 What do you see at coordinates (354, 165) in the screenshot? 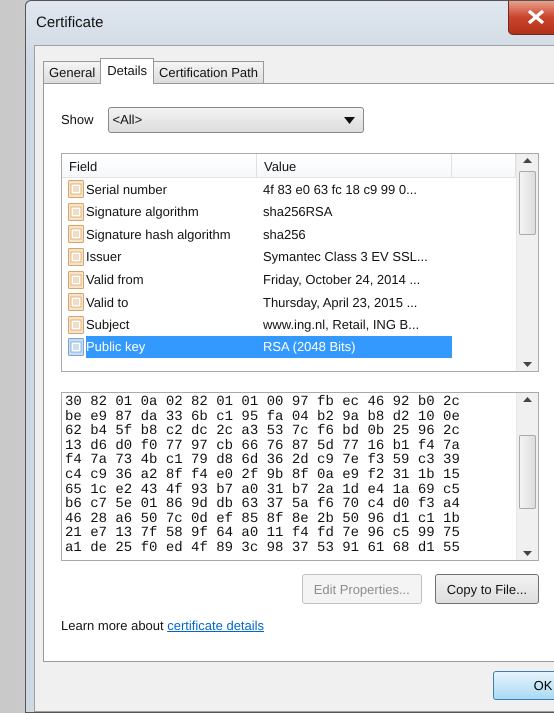
I see `column-header: Value` at bounding box center [354, 165].